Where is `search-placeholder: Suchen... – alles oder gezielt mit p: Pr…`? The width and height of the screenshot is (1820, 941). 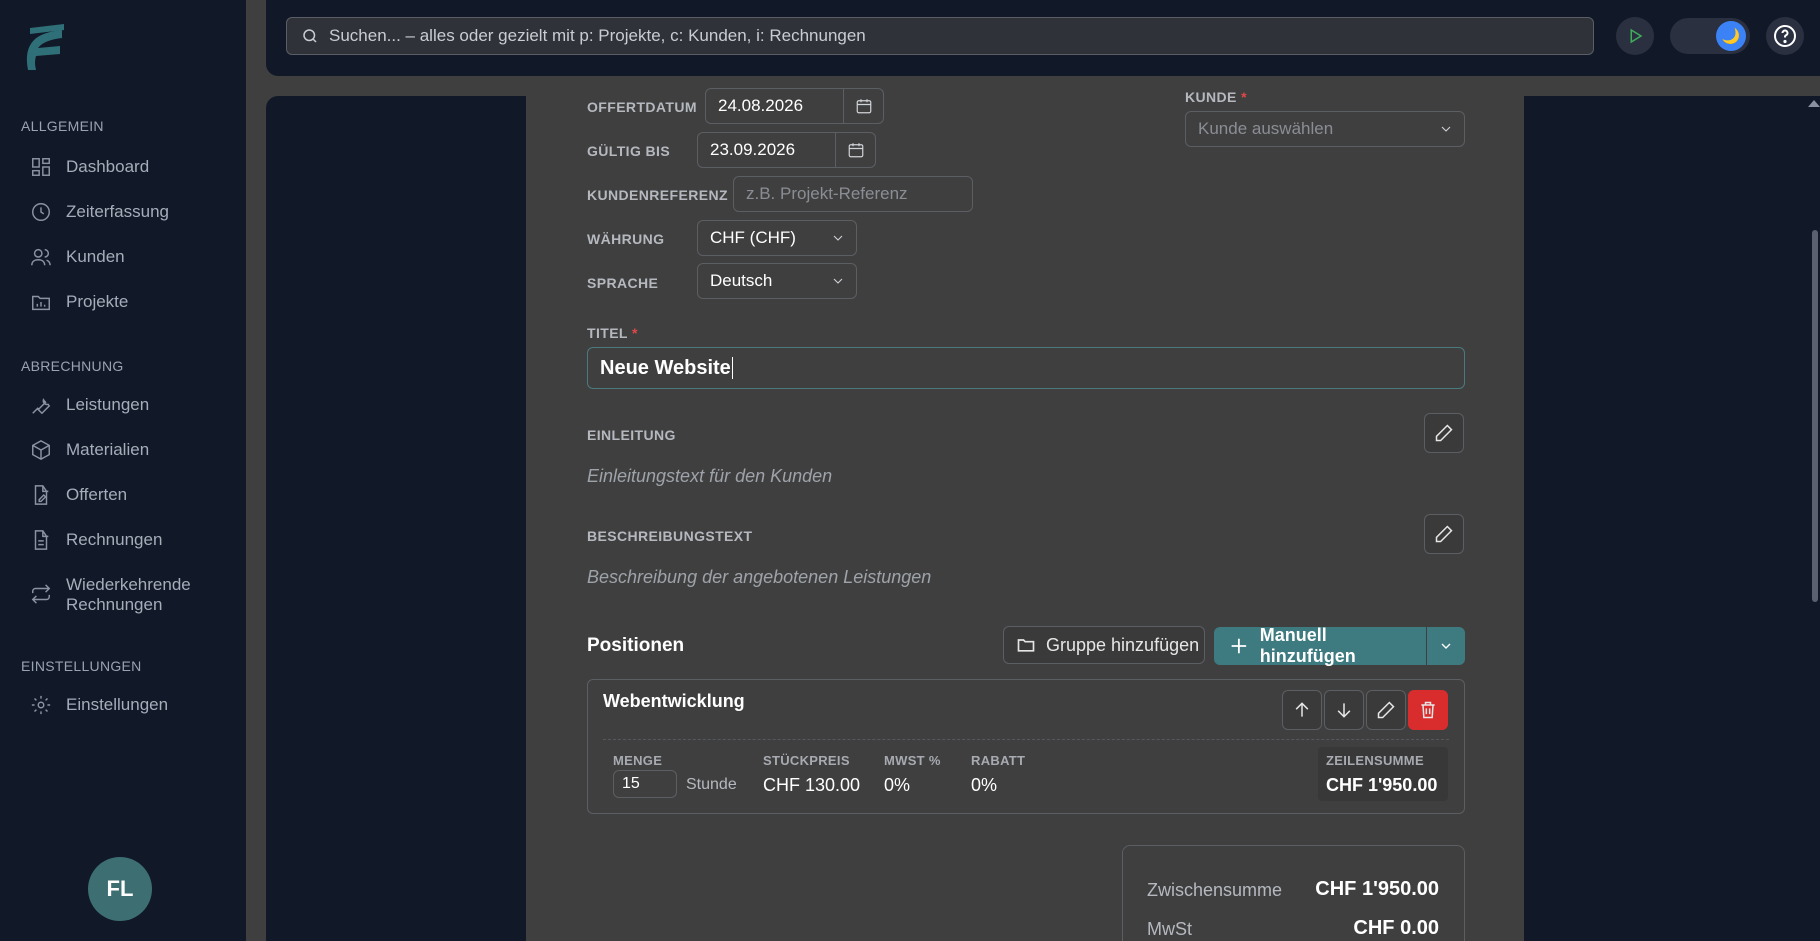 search-placeholder: Suchen... – alles oder gezielt mit p: Pr… is located at coordinates (597, 35).